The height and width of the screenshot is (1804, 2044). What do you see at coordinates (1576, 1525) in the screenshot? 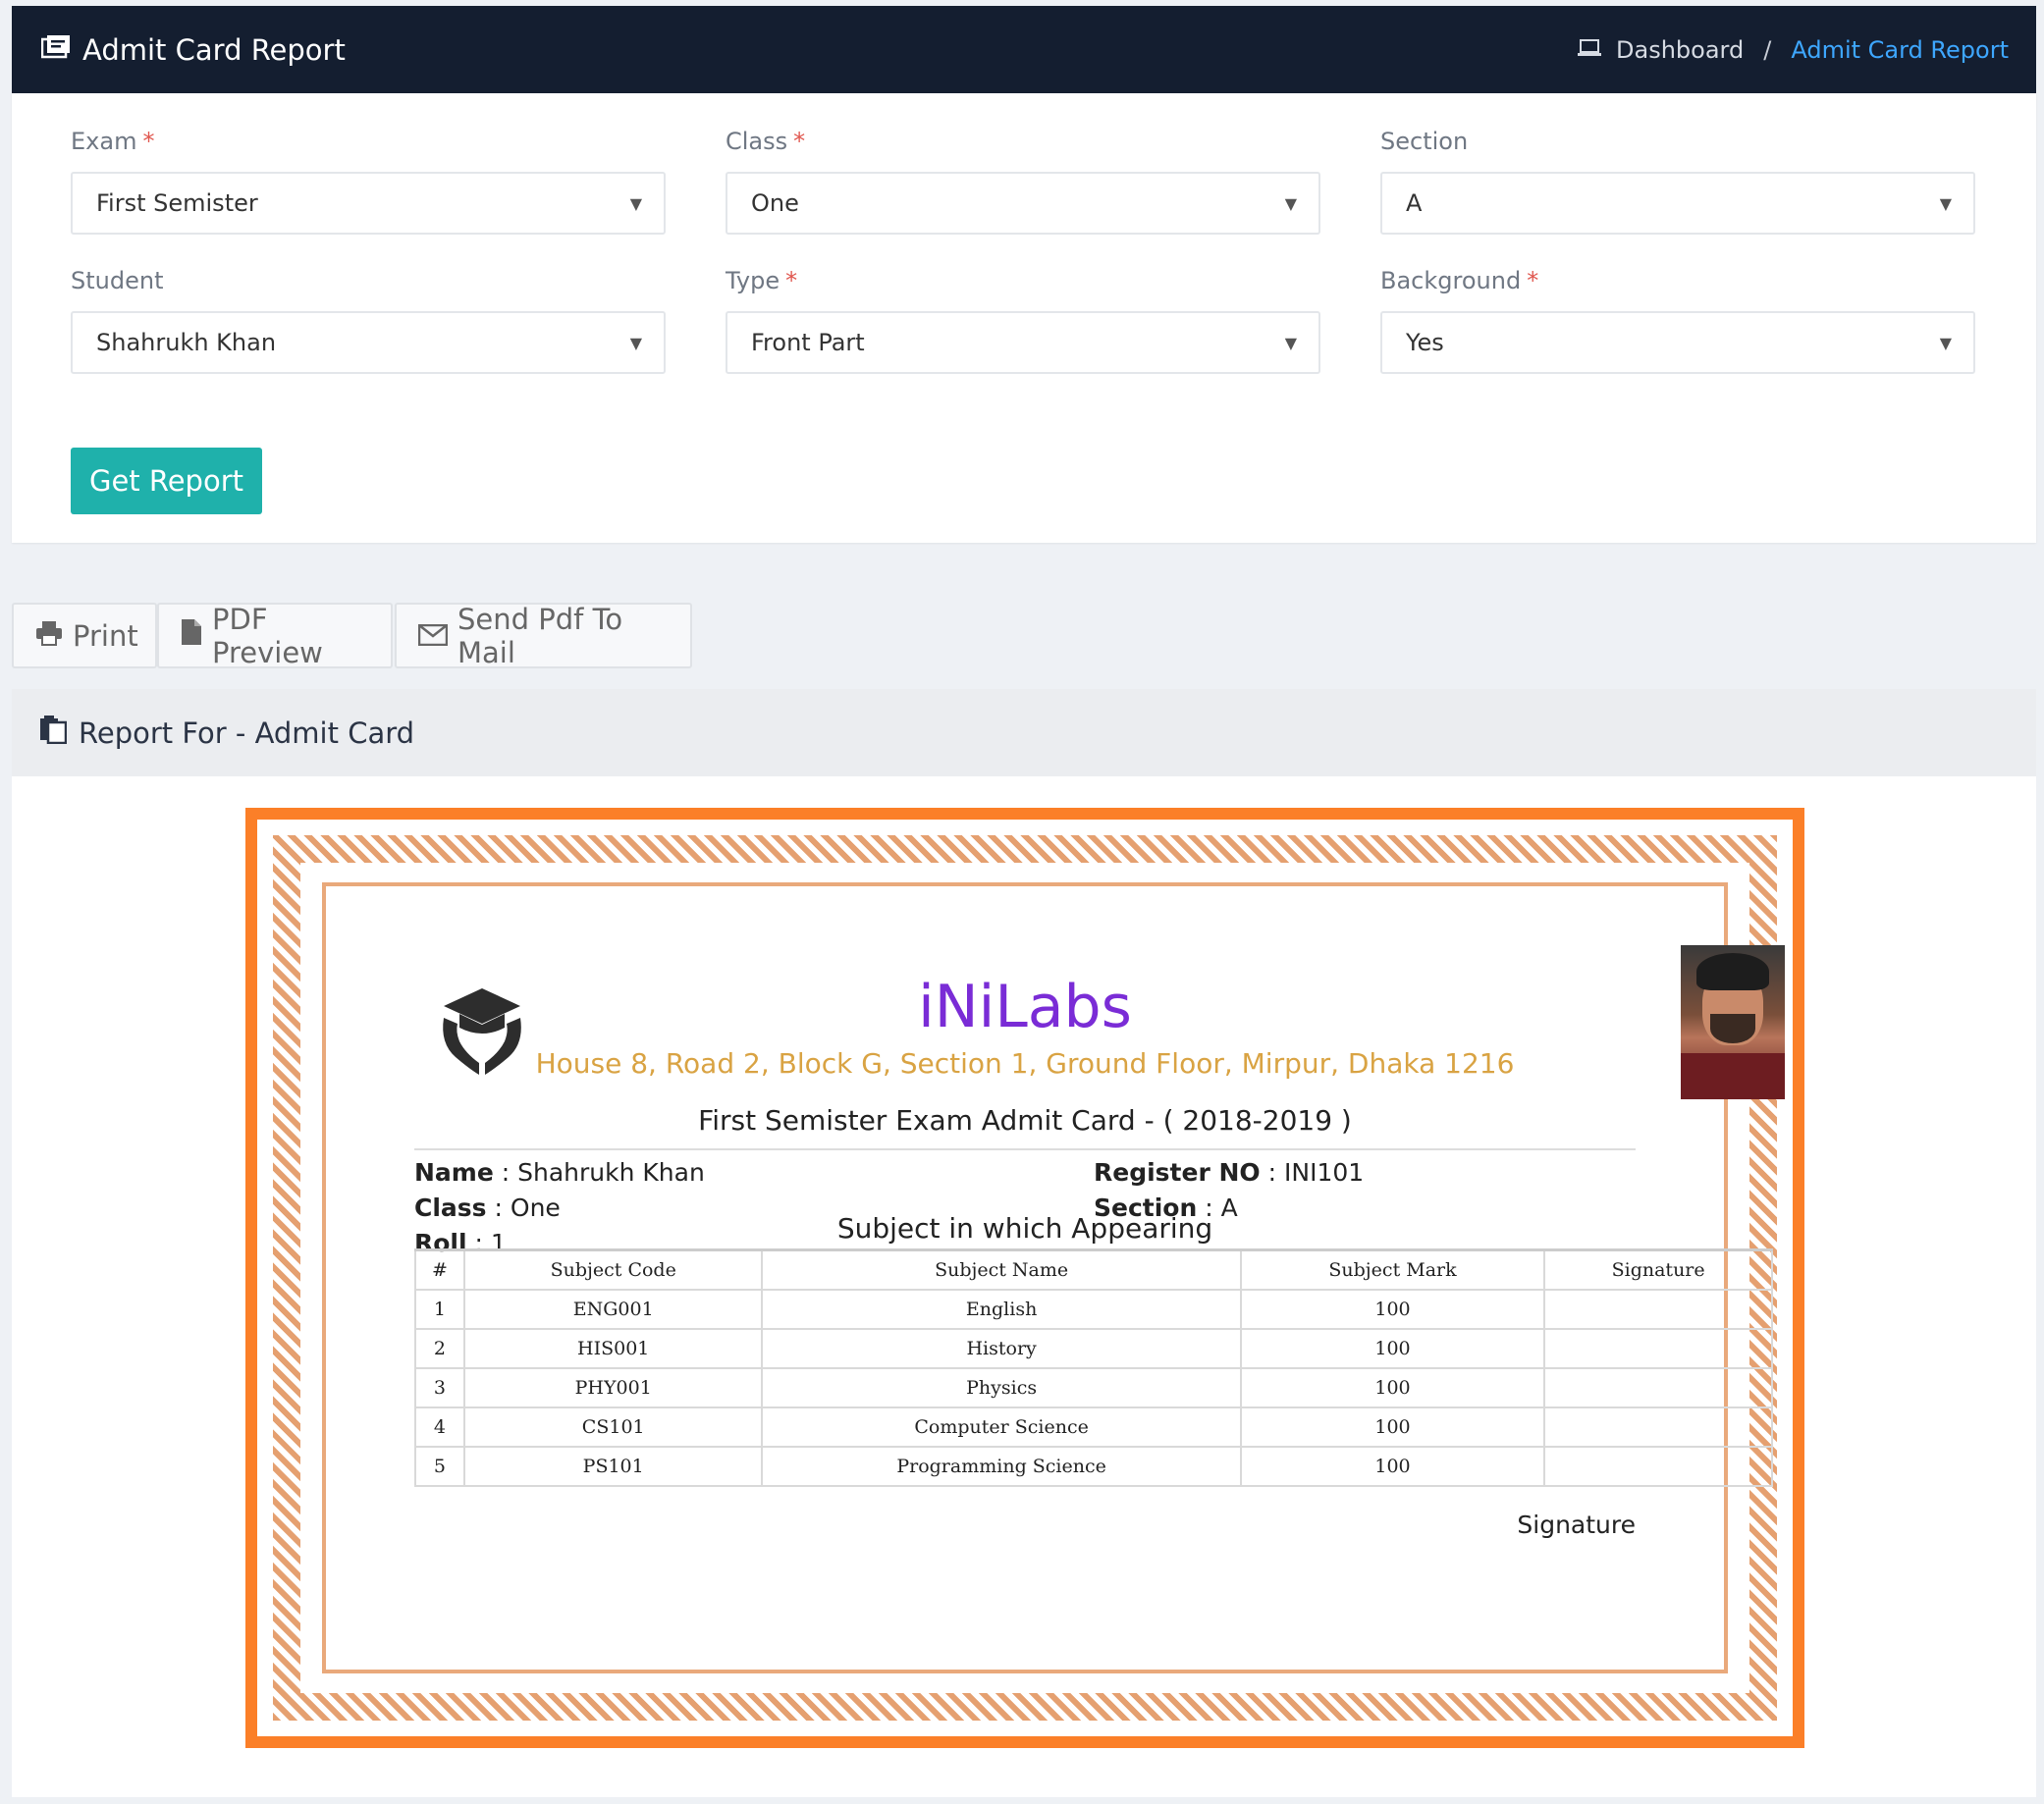
I see `signature-label: Signature` at bounding box center [1576, 1525].